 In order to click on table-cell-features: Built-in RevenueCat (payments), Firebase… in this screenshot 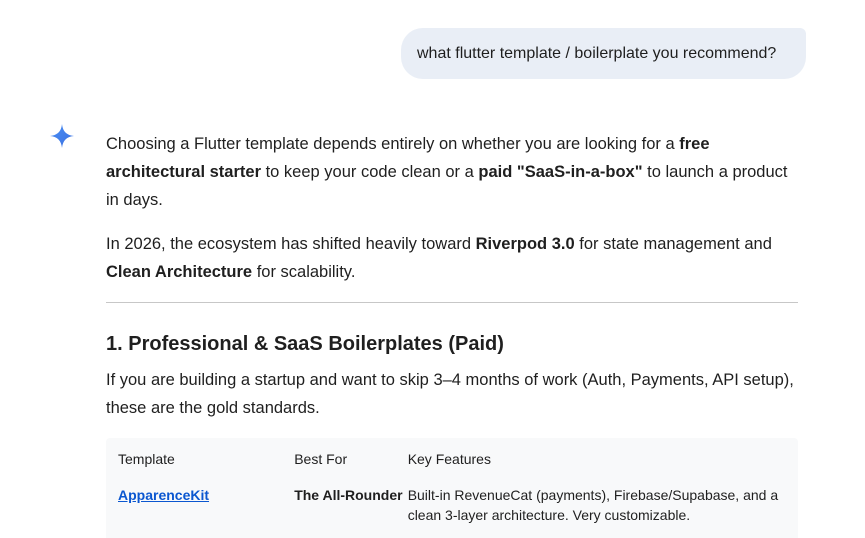, I will do `click(593, 505)`.